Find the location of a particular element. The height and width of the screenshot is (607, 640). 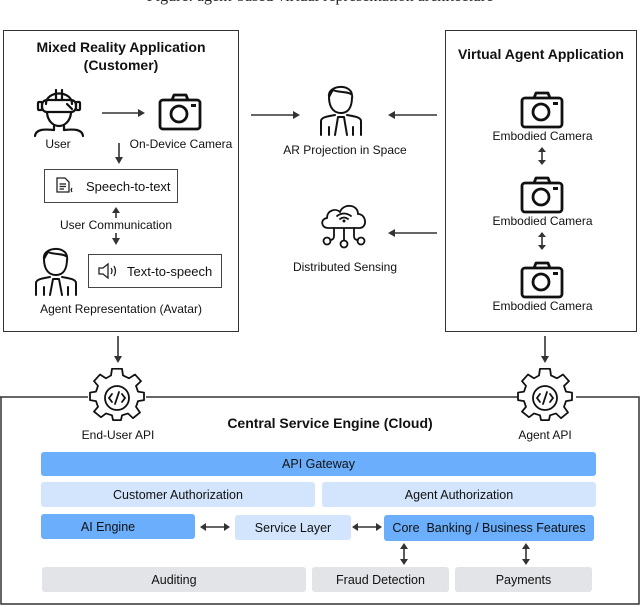

auditing-block: Auditing is located at coordinates (174, 579).